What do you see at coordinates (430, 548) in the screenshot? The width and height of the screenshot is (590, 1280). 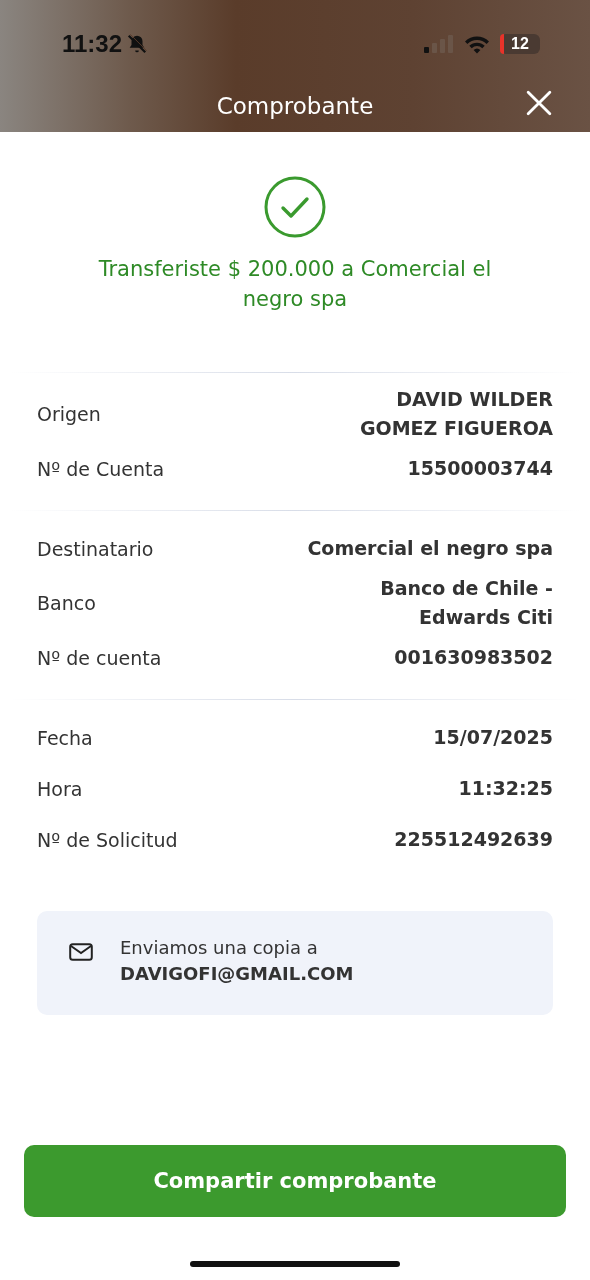 I see `detail-value: Comercial el negro spa` at bounding box center [430, 548].